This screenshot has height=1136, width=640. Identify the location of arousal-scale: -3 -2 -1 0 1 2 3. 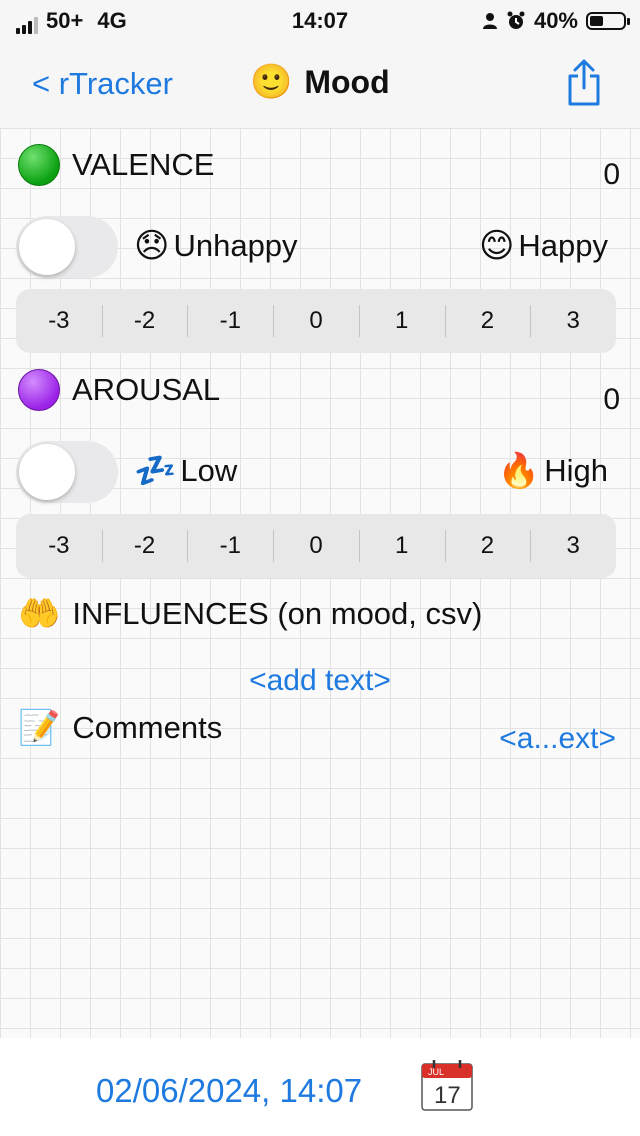
(316, 546).